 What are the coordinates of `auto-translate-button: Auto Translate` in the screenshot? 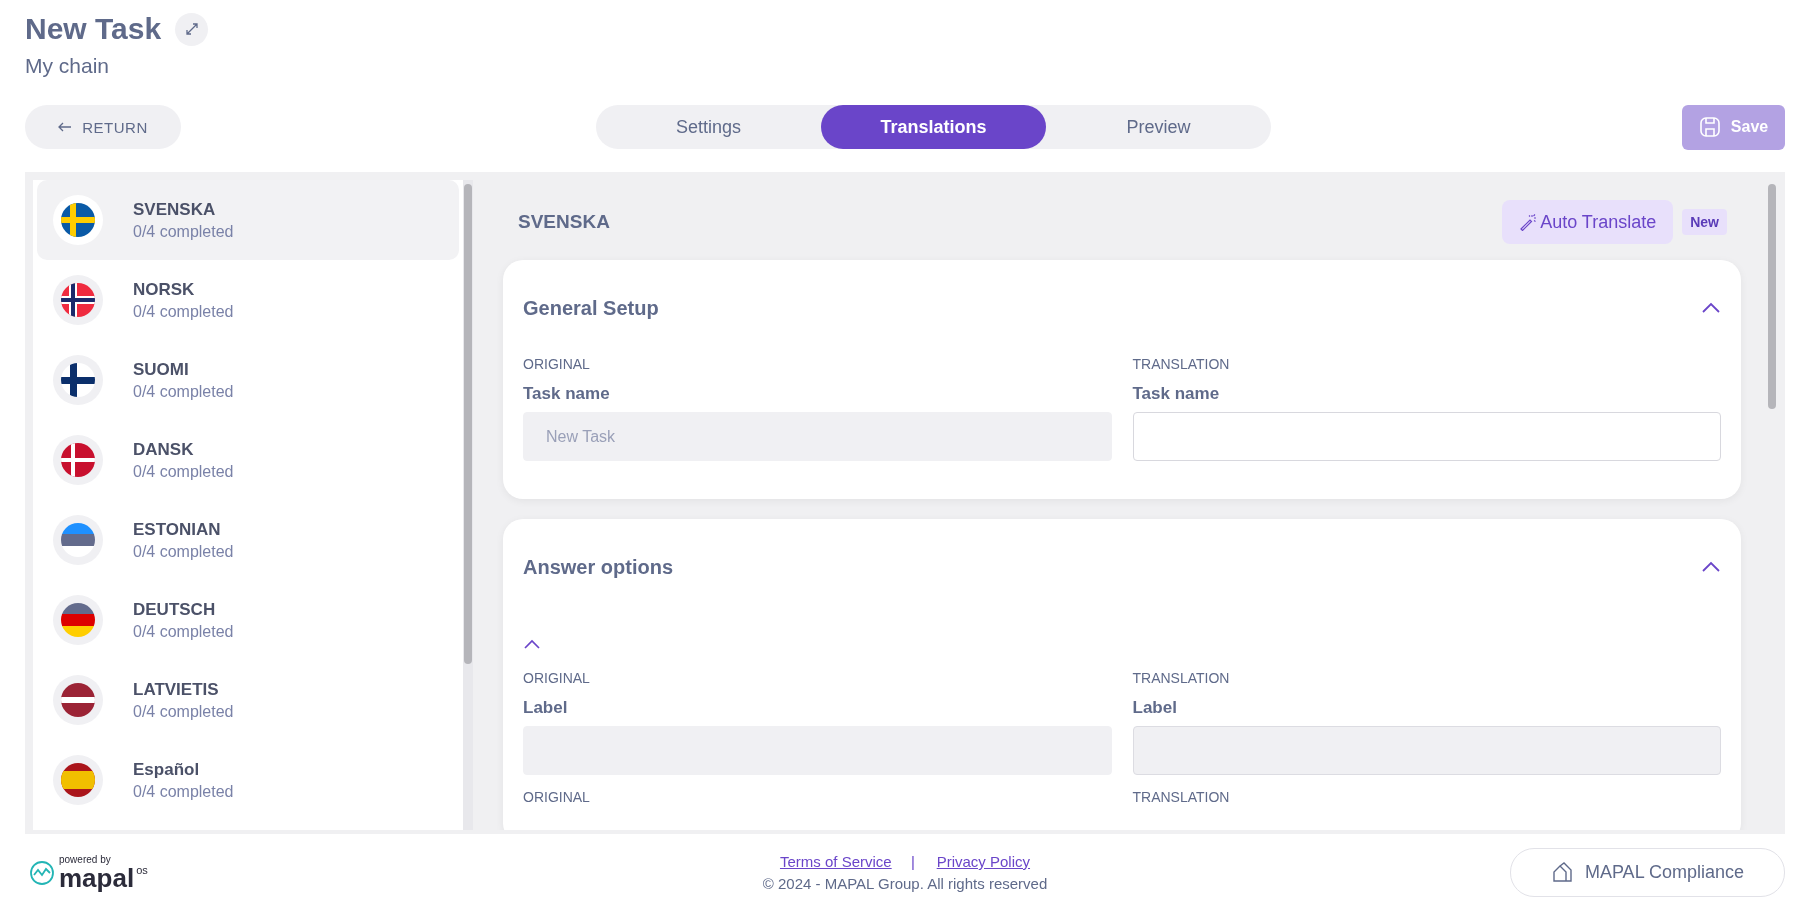 It's located at (1588, 222).